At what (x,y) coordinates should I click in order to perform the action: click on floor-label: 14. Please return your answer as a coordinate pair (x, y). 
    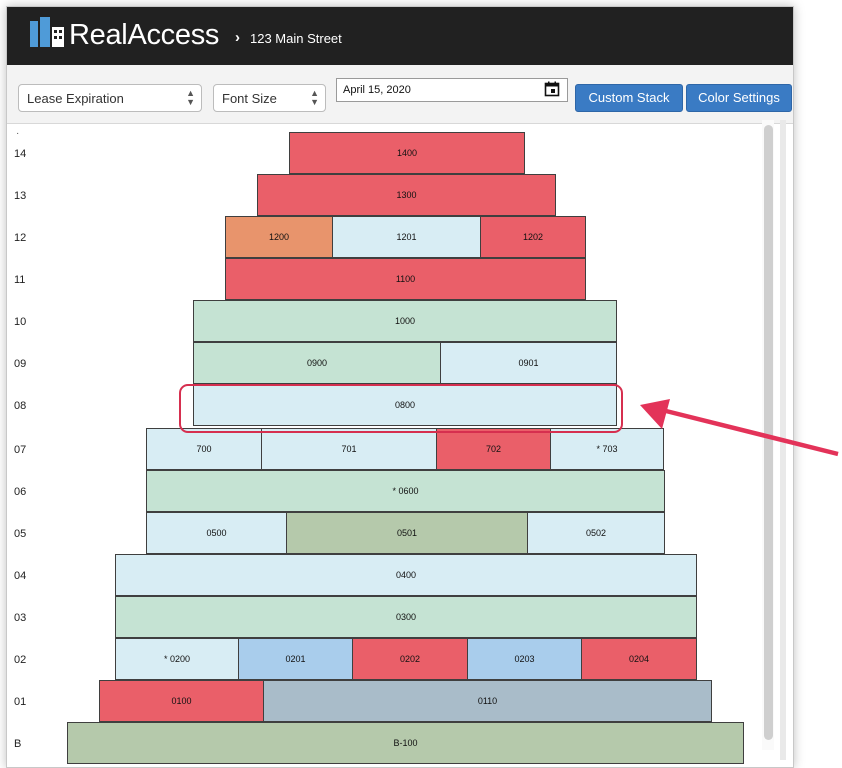
    Looking at the image, I should click on (20, 154).